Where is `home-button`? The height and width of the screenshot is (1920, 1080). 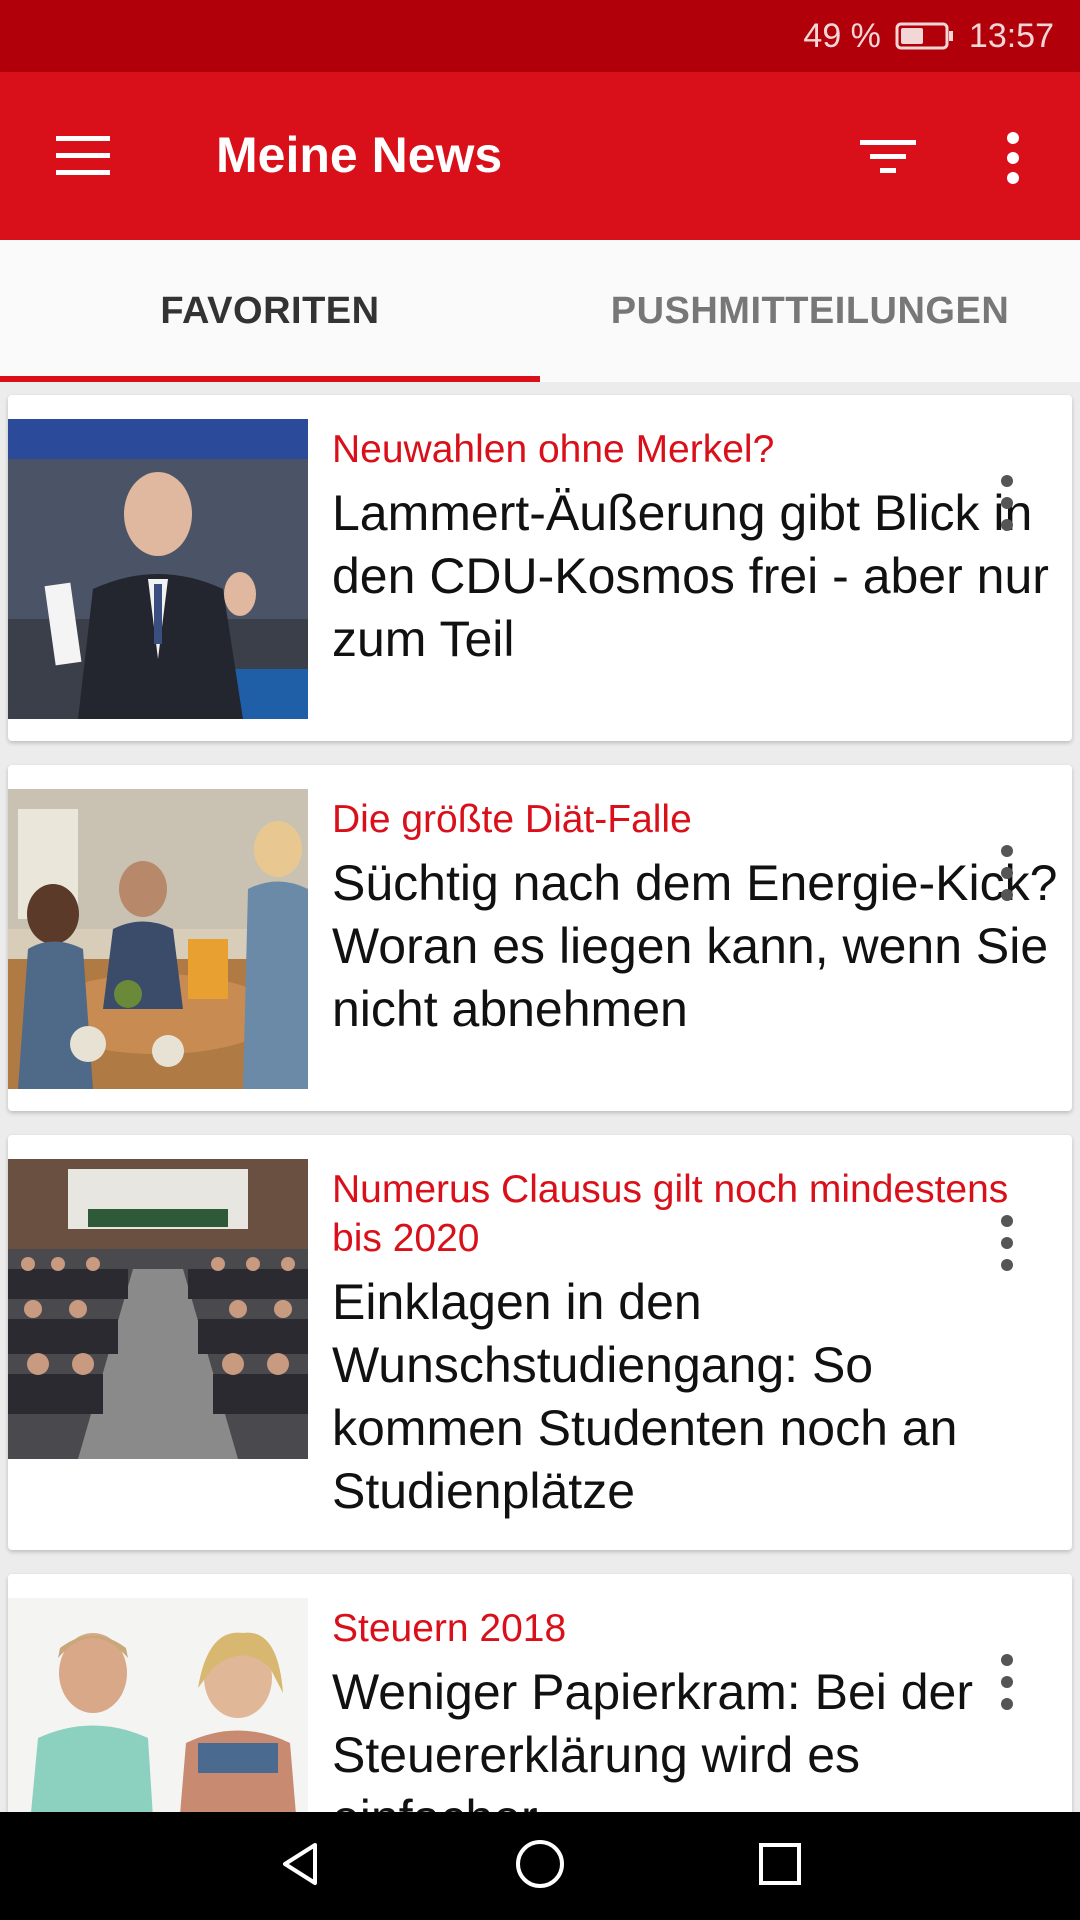 home-button is located at coordinates (540, 1866).